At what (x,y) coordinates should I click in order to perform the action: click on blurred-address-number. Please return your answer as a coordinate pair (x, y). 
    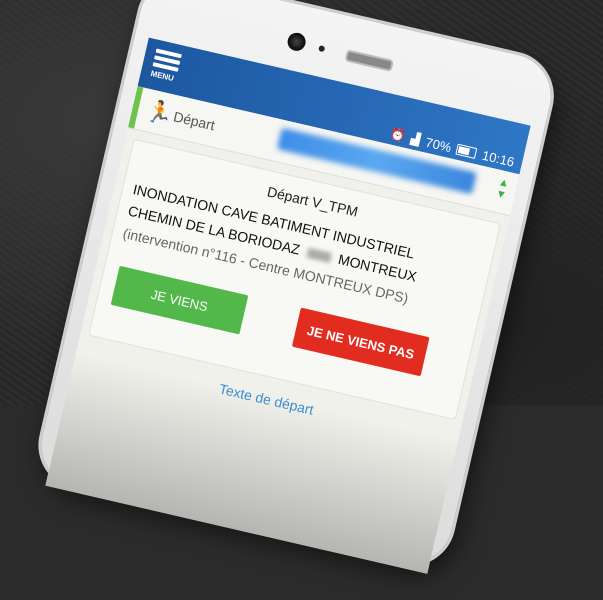
    Looking at the image, I should click on (318, 256).